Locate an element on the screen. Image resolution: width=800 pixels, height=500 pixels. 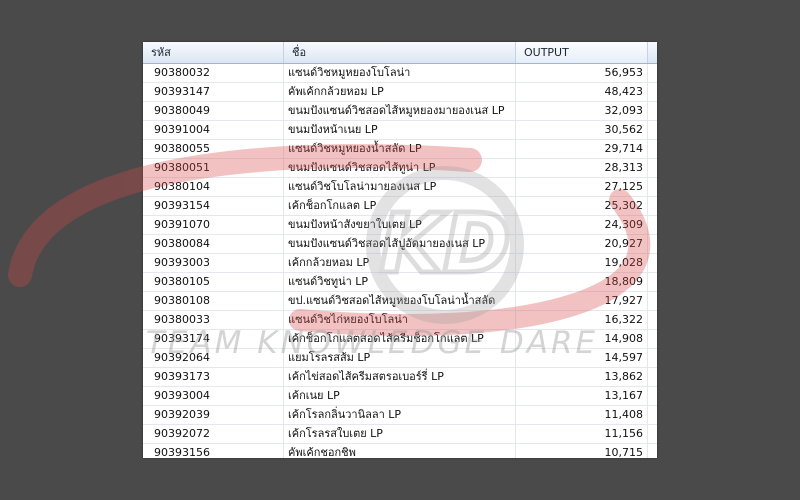
cell-output: 20,927 is located at coordinates (582, 244).